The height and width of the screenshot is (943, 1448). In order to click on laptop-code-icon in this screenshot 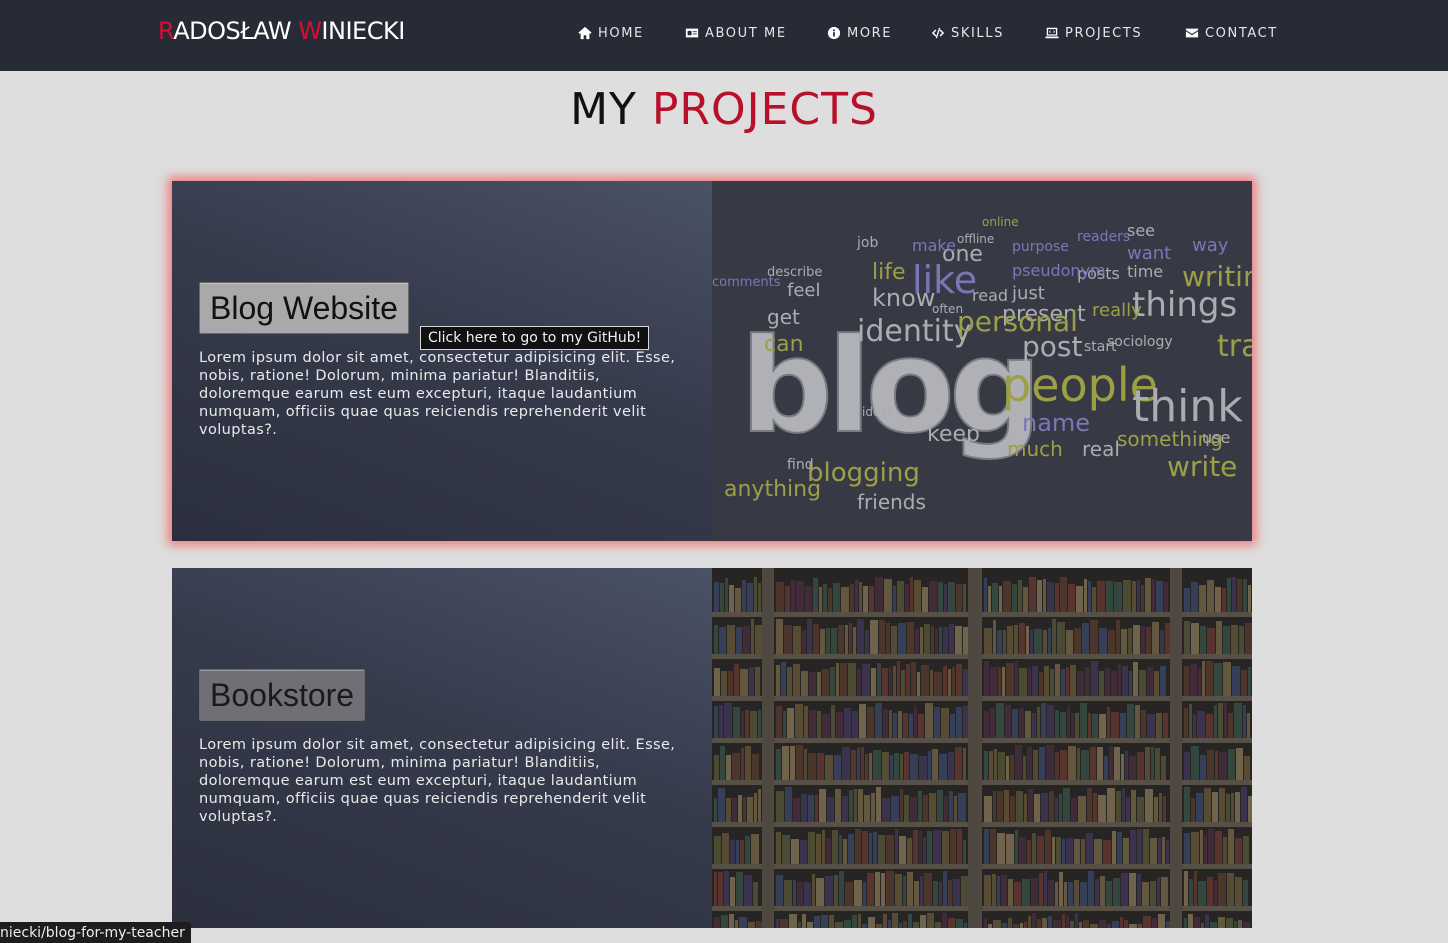, I will do `click(1052, 33)`.